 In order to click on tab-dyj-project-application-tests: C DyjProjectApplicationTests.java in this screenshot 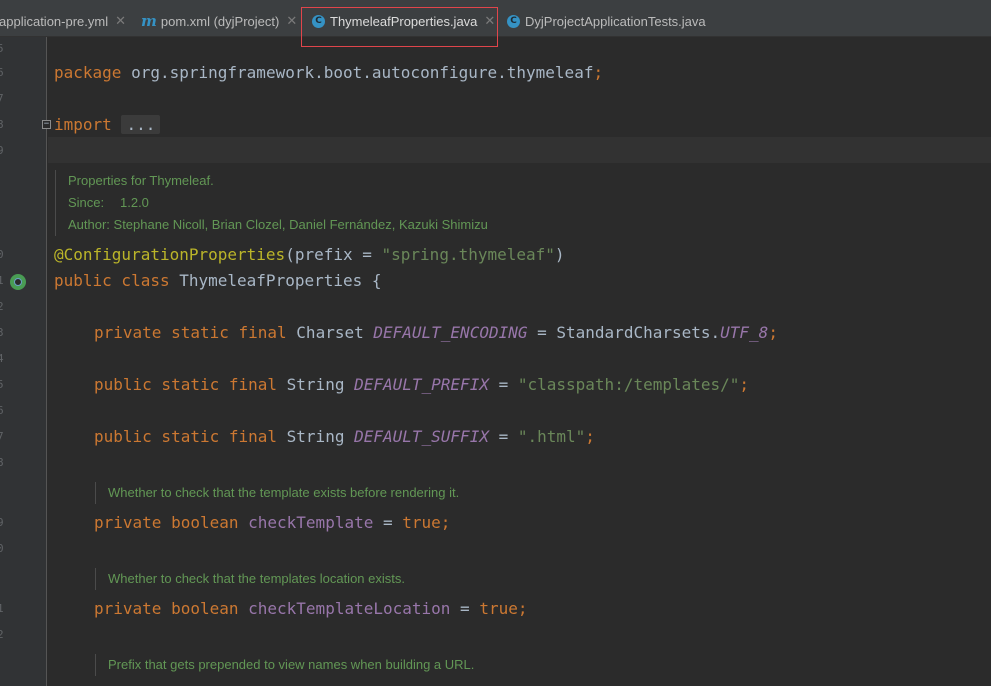, I will do `click(606, 21)`.